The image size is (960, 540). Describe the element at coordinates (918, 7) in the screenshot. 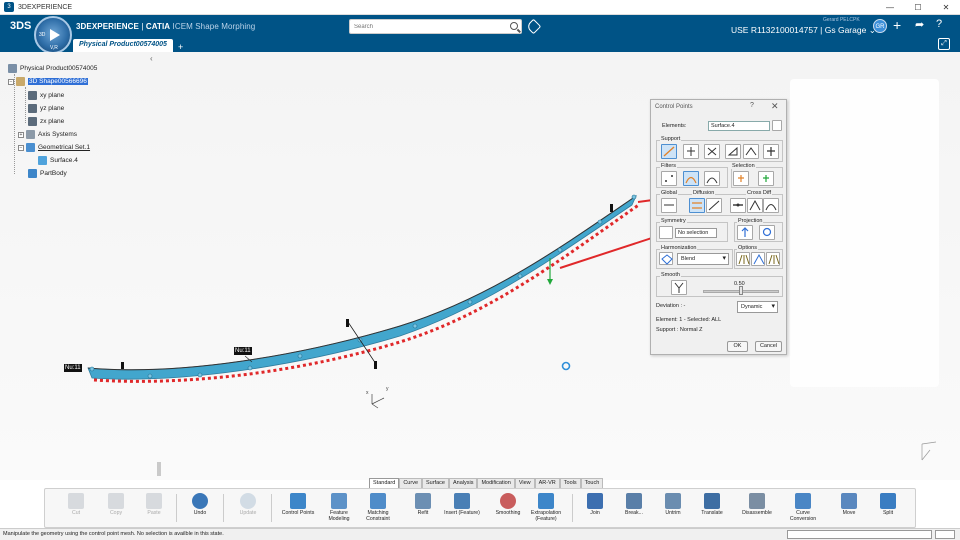

I see `maximize-button: ☐` at that location.